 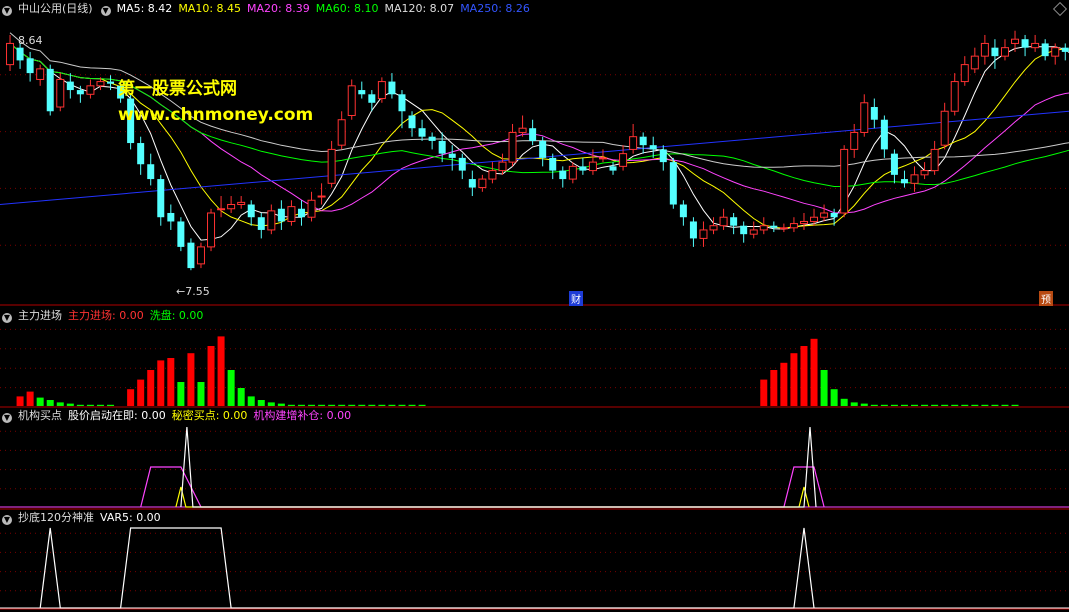 What do you see at coordinates (1046, 298) in the screenshot?
I see `yu-tag: 预` at bounding box center [1046, 298].